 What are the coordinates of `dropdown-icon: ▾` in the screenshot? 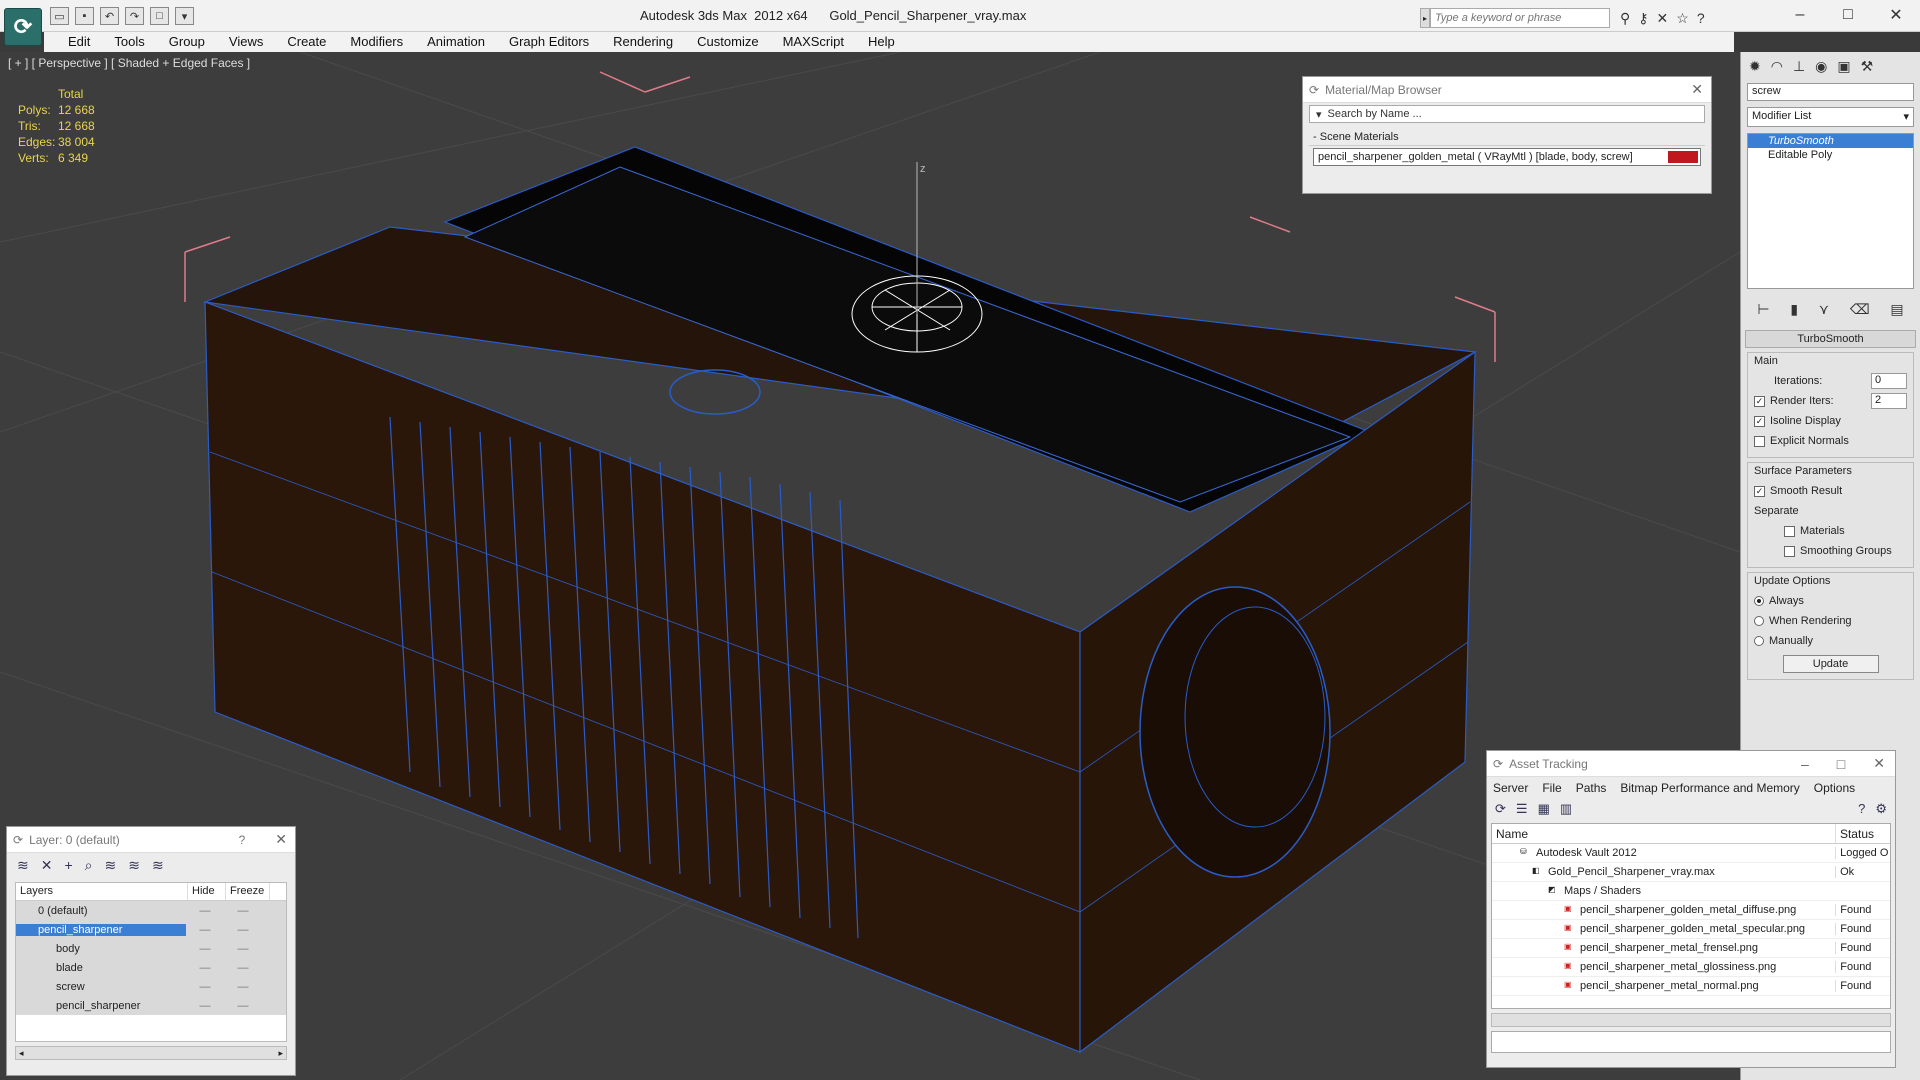 It's located at (184, 16).